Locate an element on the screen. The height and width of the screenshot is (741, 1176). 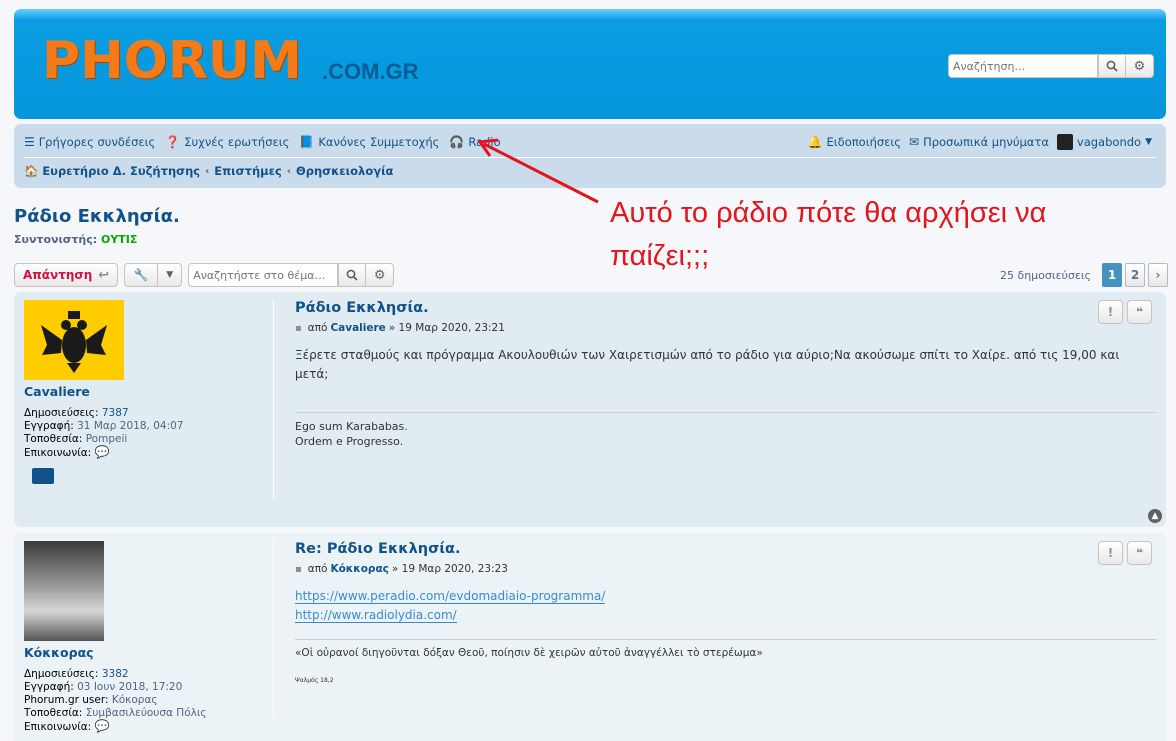
post-link: http://www.radiolydia.com/ is located at coordinates (376, 615).